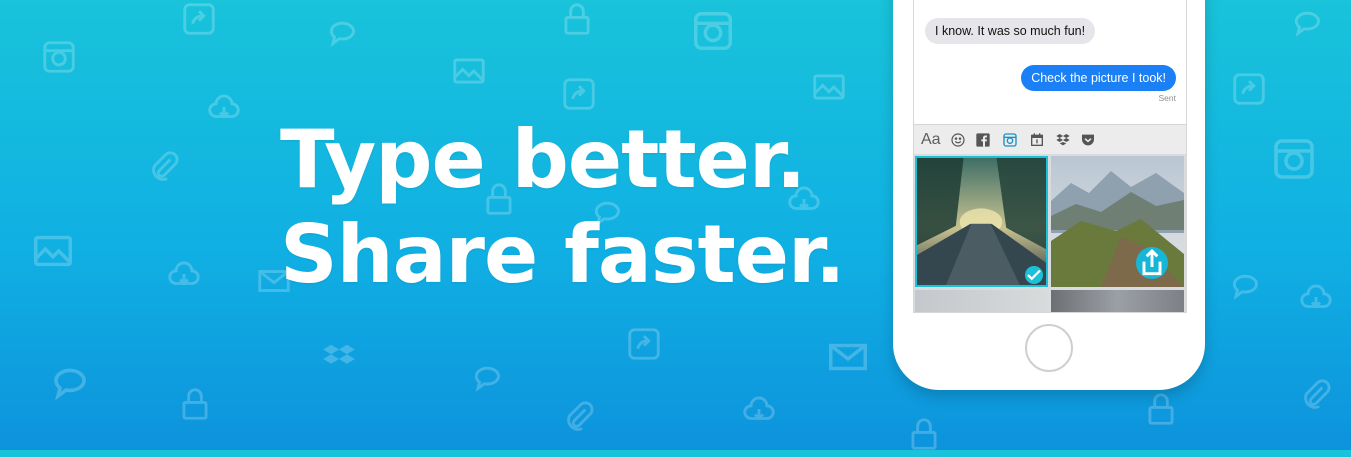 This screenshot has width=1351, height=457. Describe the element at coordinates (1098, 78) in the screenshot. I see `sent-message: Check the picture I took!` at that location.